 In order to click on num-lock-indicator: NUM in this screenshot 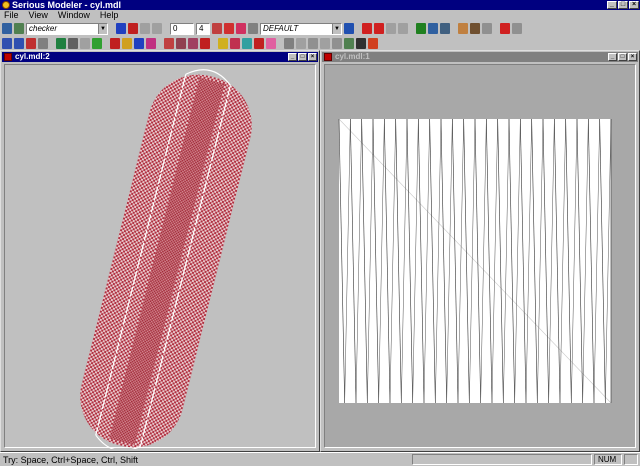, I will do `click(608, 459)`.